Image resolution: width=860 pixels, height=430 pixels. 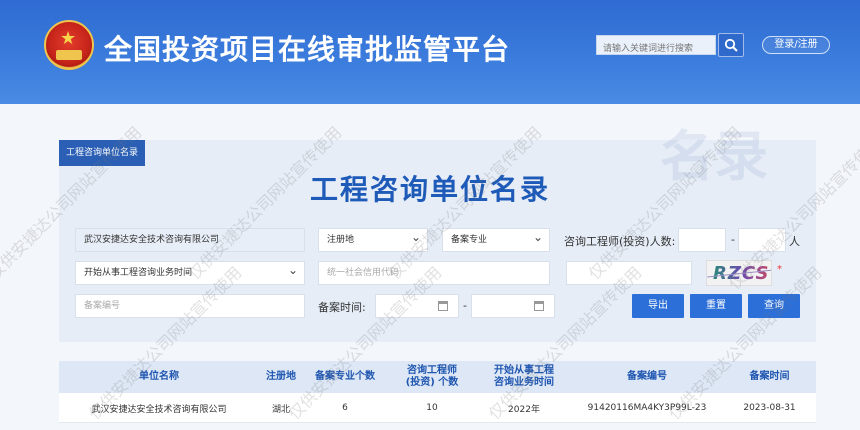 What do you see at coordinates (190, 306) in the screenshot?
I see `filing-number-input: 备案编号` at bounding box center [190, 306].